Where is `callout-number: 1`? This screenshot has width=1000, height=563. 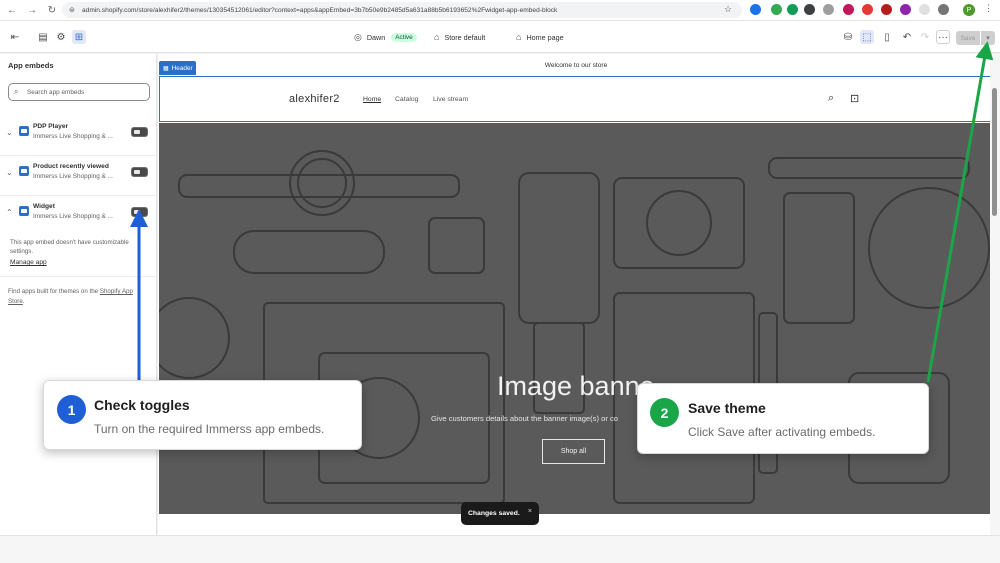
callout-number: 1 is located at coordinates (71, 409).